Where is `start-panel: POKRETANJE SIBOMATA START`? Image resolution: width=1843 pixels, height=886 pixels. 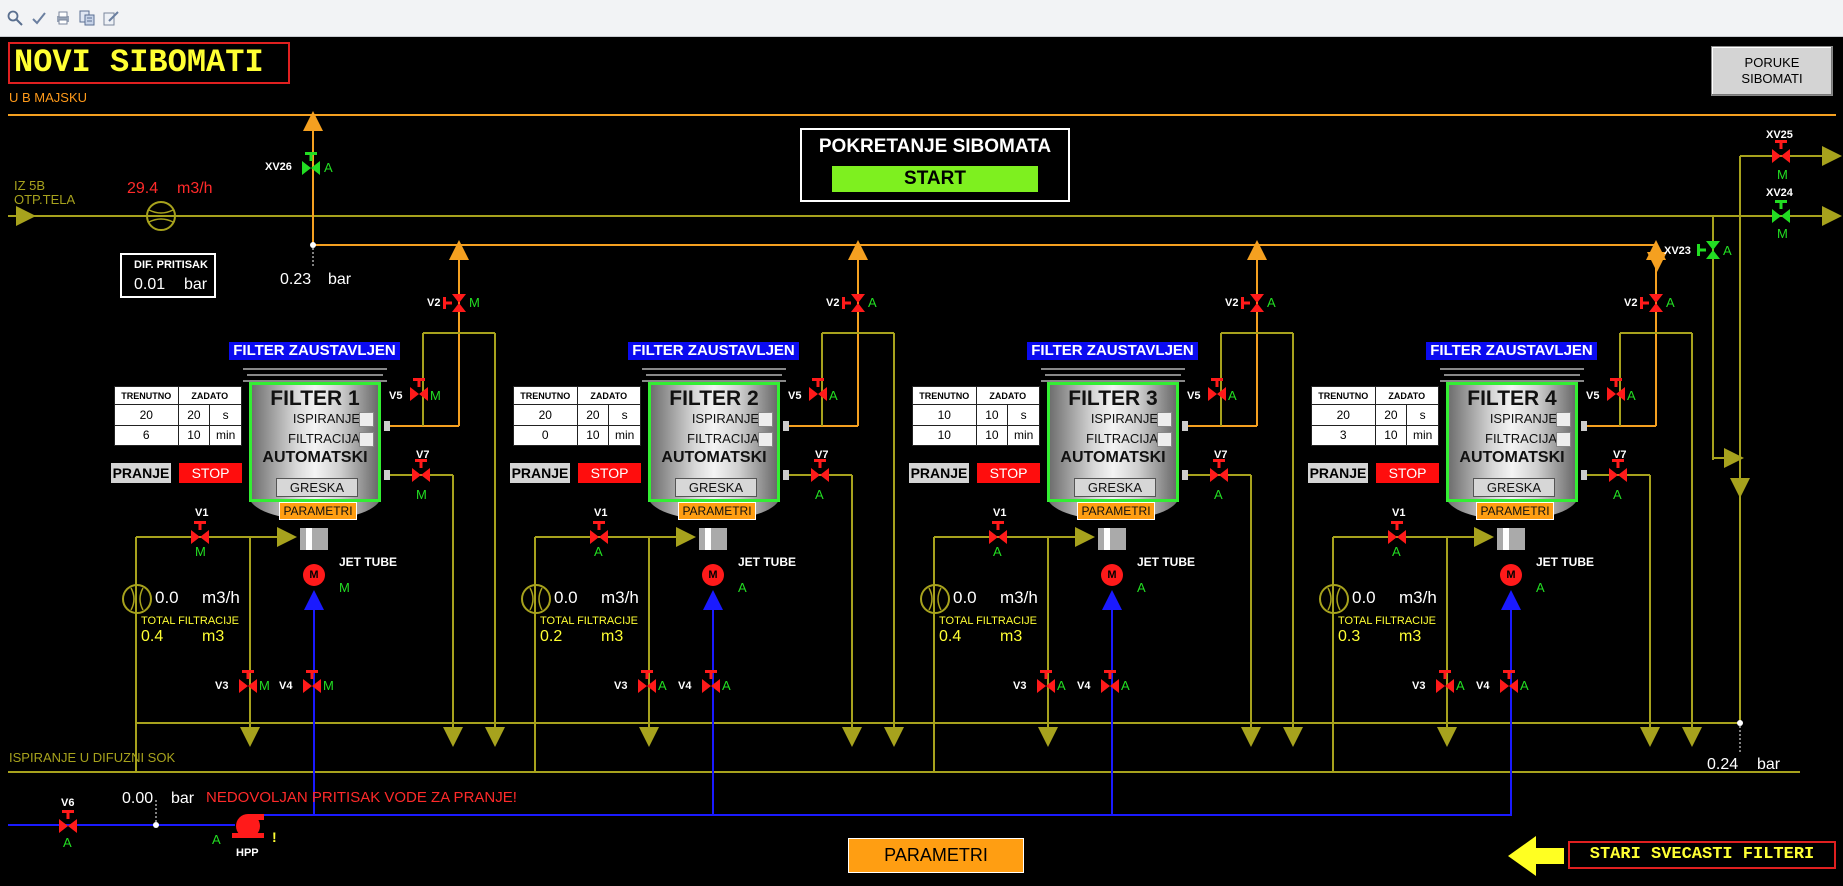 start-panel: POKRETANJE SIBOMATA START is located at coordinates (935, 165).